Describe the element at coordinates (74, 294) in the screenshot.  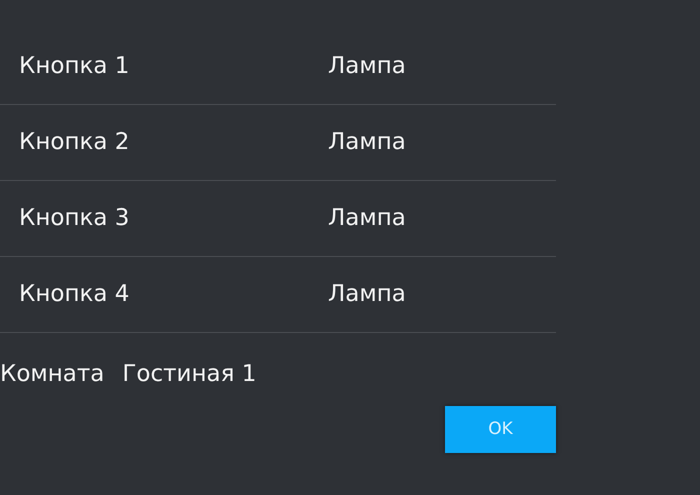
I see `button-label: Кнопка 4` at that location.